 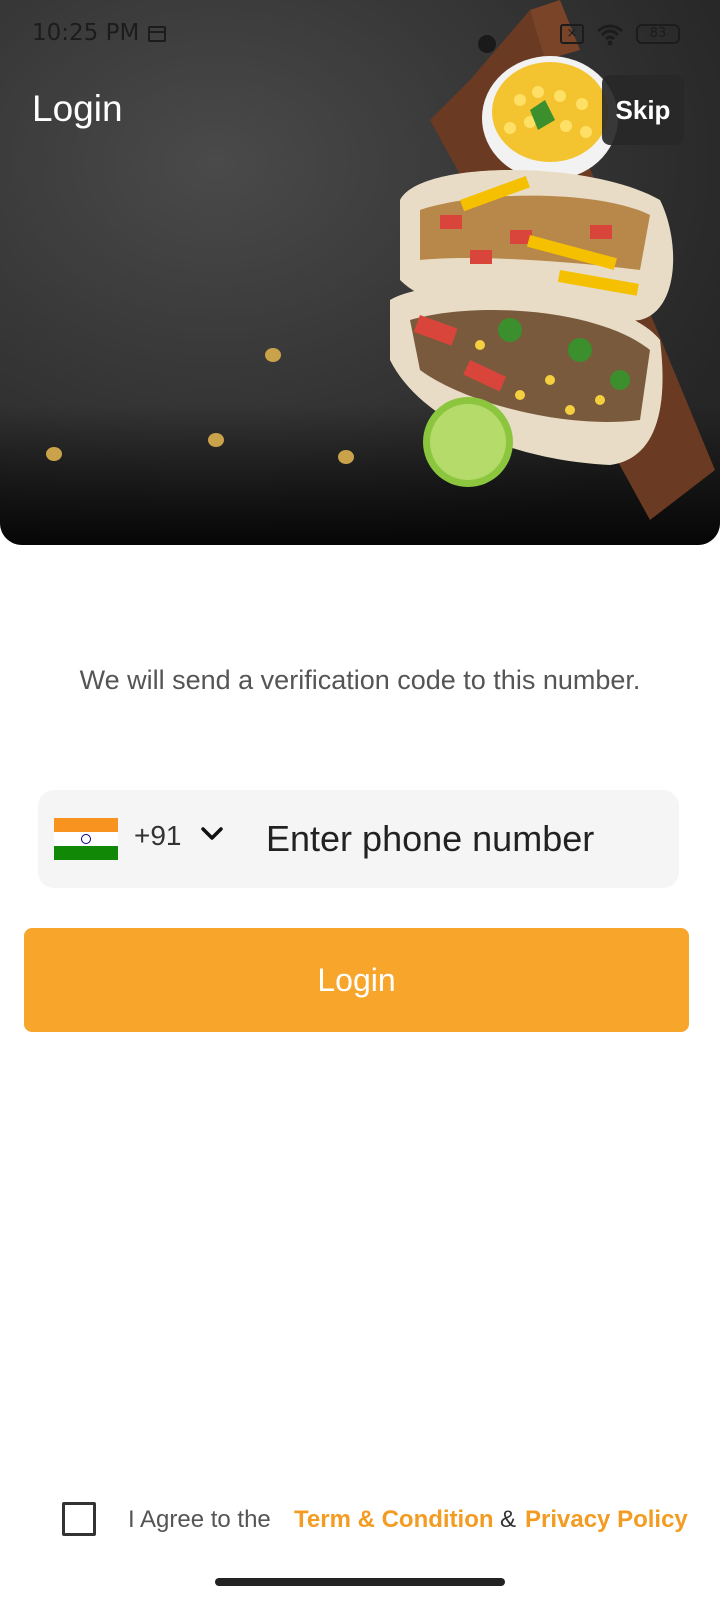 I want to click on calendar-icon, so click(x=157, y=34).